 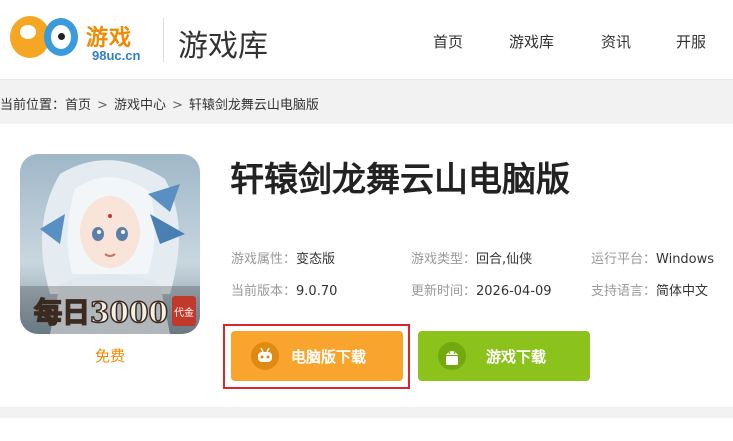 I want to click on breadcrumb-prefix: 当前位置：, so click(x=33, y=105).